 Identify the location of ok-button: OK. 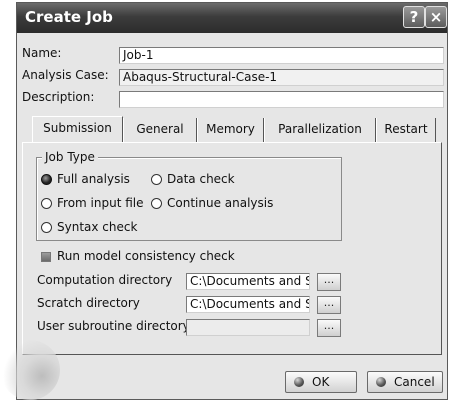
(321, 382).